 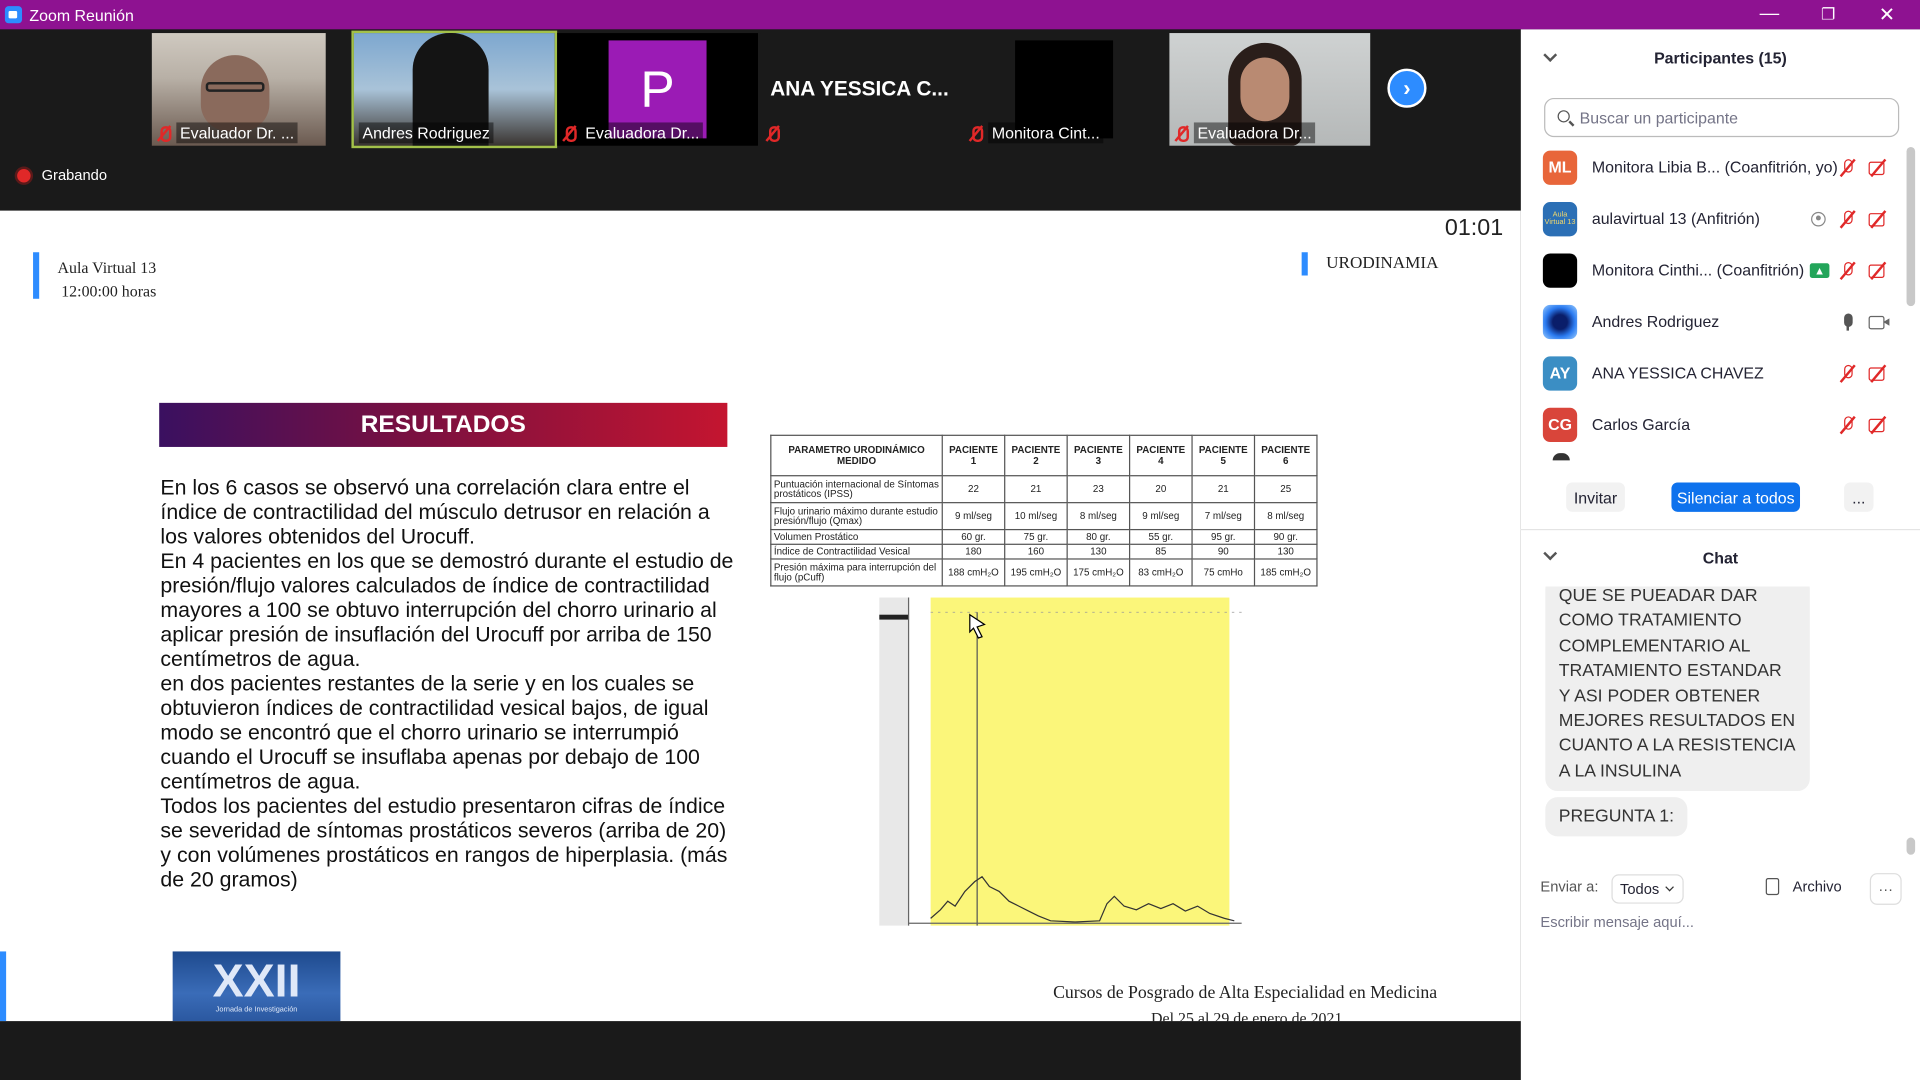 What do you see at coordinates (1769, 14) in the screenshot?
I see `minimize-button: —` at bounding box center [1769, 14].